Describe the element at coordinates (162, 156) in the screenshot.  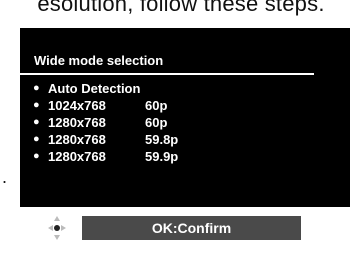
I see `option-rate: 59.9p` at that location.